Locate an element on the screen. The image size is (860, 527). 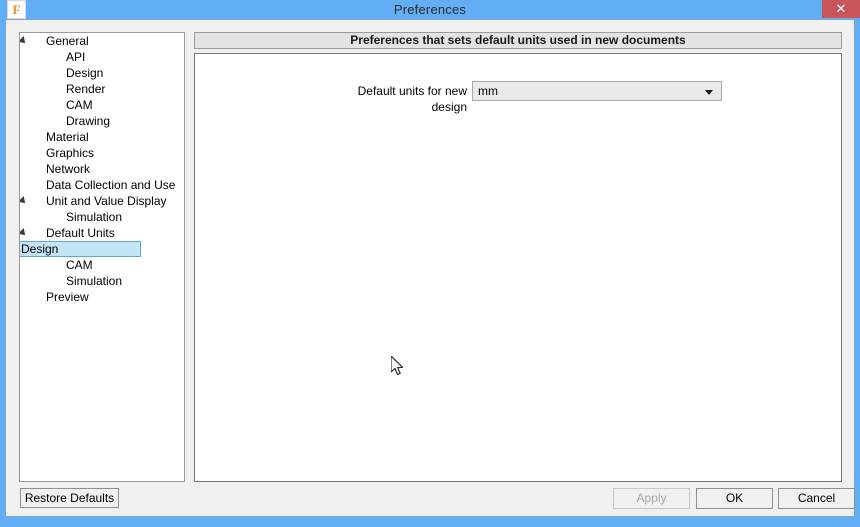
tree-item-label: Unit and Value Display is located at coordinates (106, 201).